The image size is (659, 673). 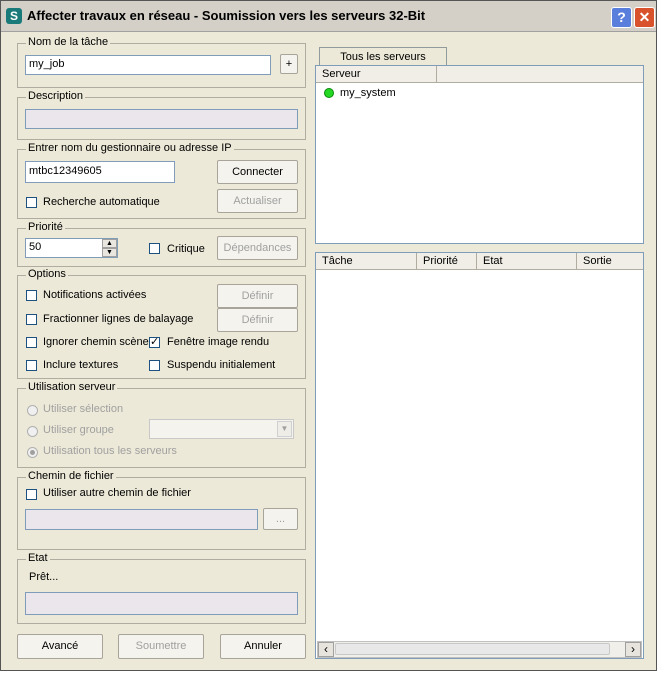 What do you see at coordinates (31, 202) in the screenshot?
I see `auto-search-checkbox` at bounding box center [31, 202].